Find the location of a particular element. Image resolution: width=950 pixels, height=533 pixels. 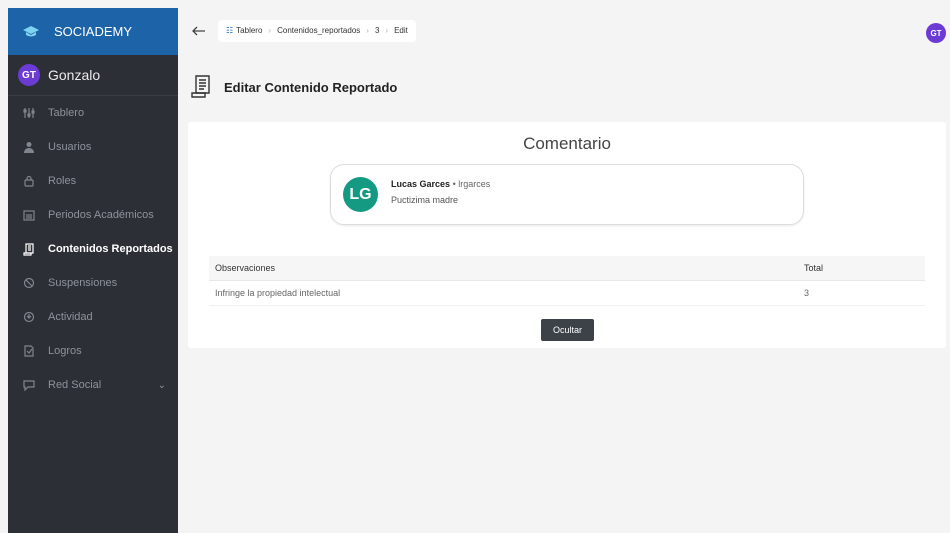

badge-icon is located at coordinates (29, 351).